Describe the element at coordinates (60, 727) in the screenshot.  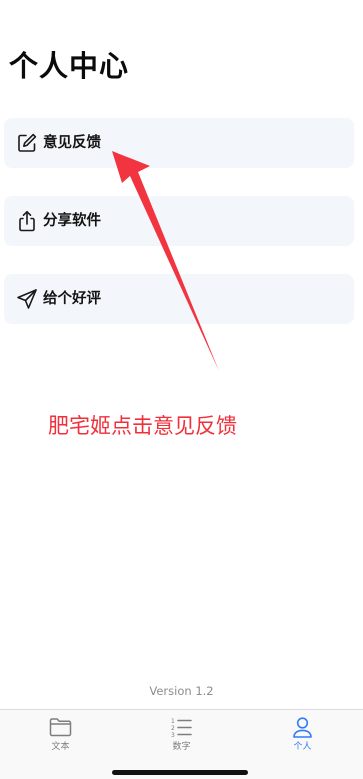
I see `folder-icon` at that location.